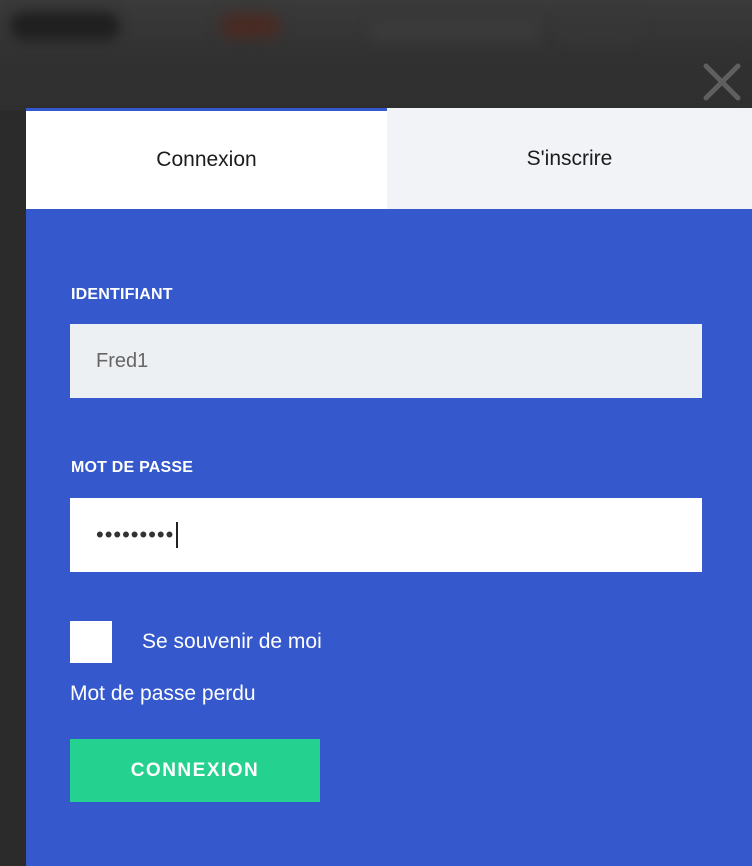 Image resolution: width=752 pixels, height=866 pixels. I want to click on close-button, so click(719, 81).